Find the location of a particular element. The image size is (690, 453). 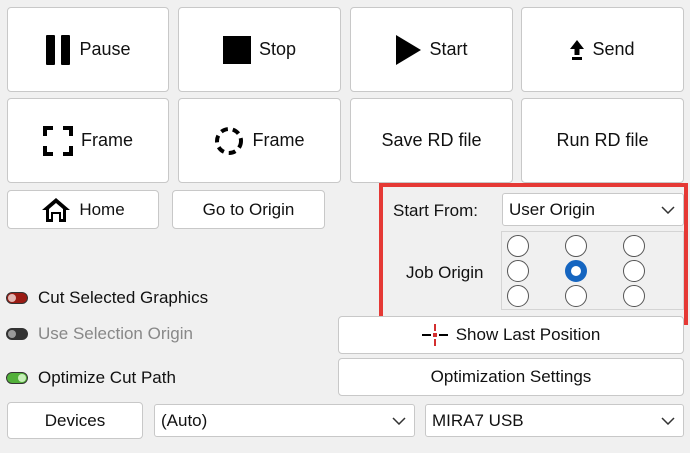

frame-square-label: Frame is located at coordinates (106, 140).